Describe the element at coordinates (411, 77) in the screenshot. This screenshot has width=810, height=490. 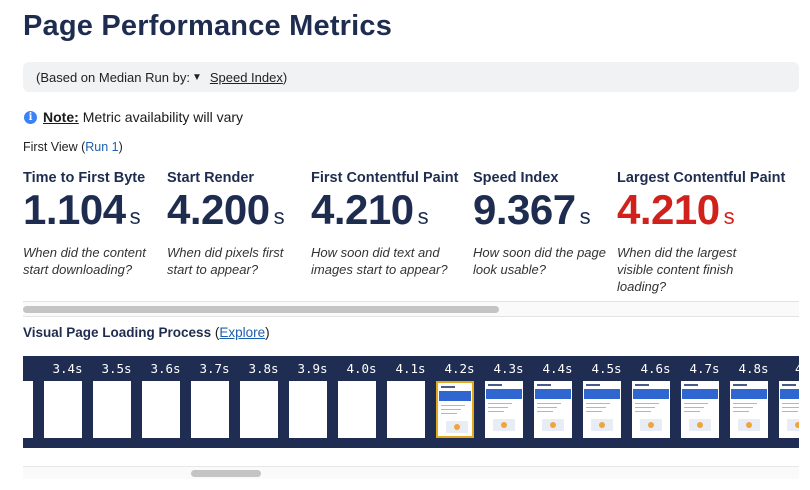
I see `median-run-selector: (Based on Median Run by: ▼ Speed Index )` at that location.